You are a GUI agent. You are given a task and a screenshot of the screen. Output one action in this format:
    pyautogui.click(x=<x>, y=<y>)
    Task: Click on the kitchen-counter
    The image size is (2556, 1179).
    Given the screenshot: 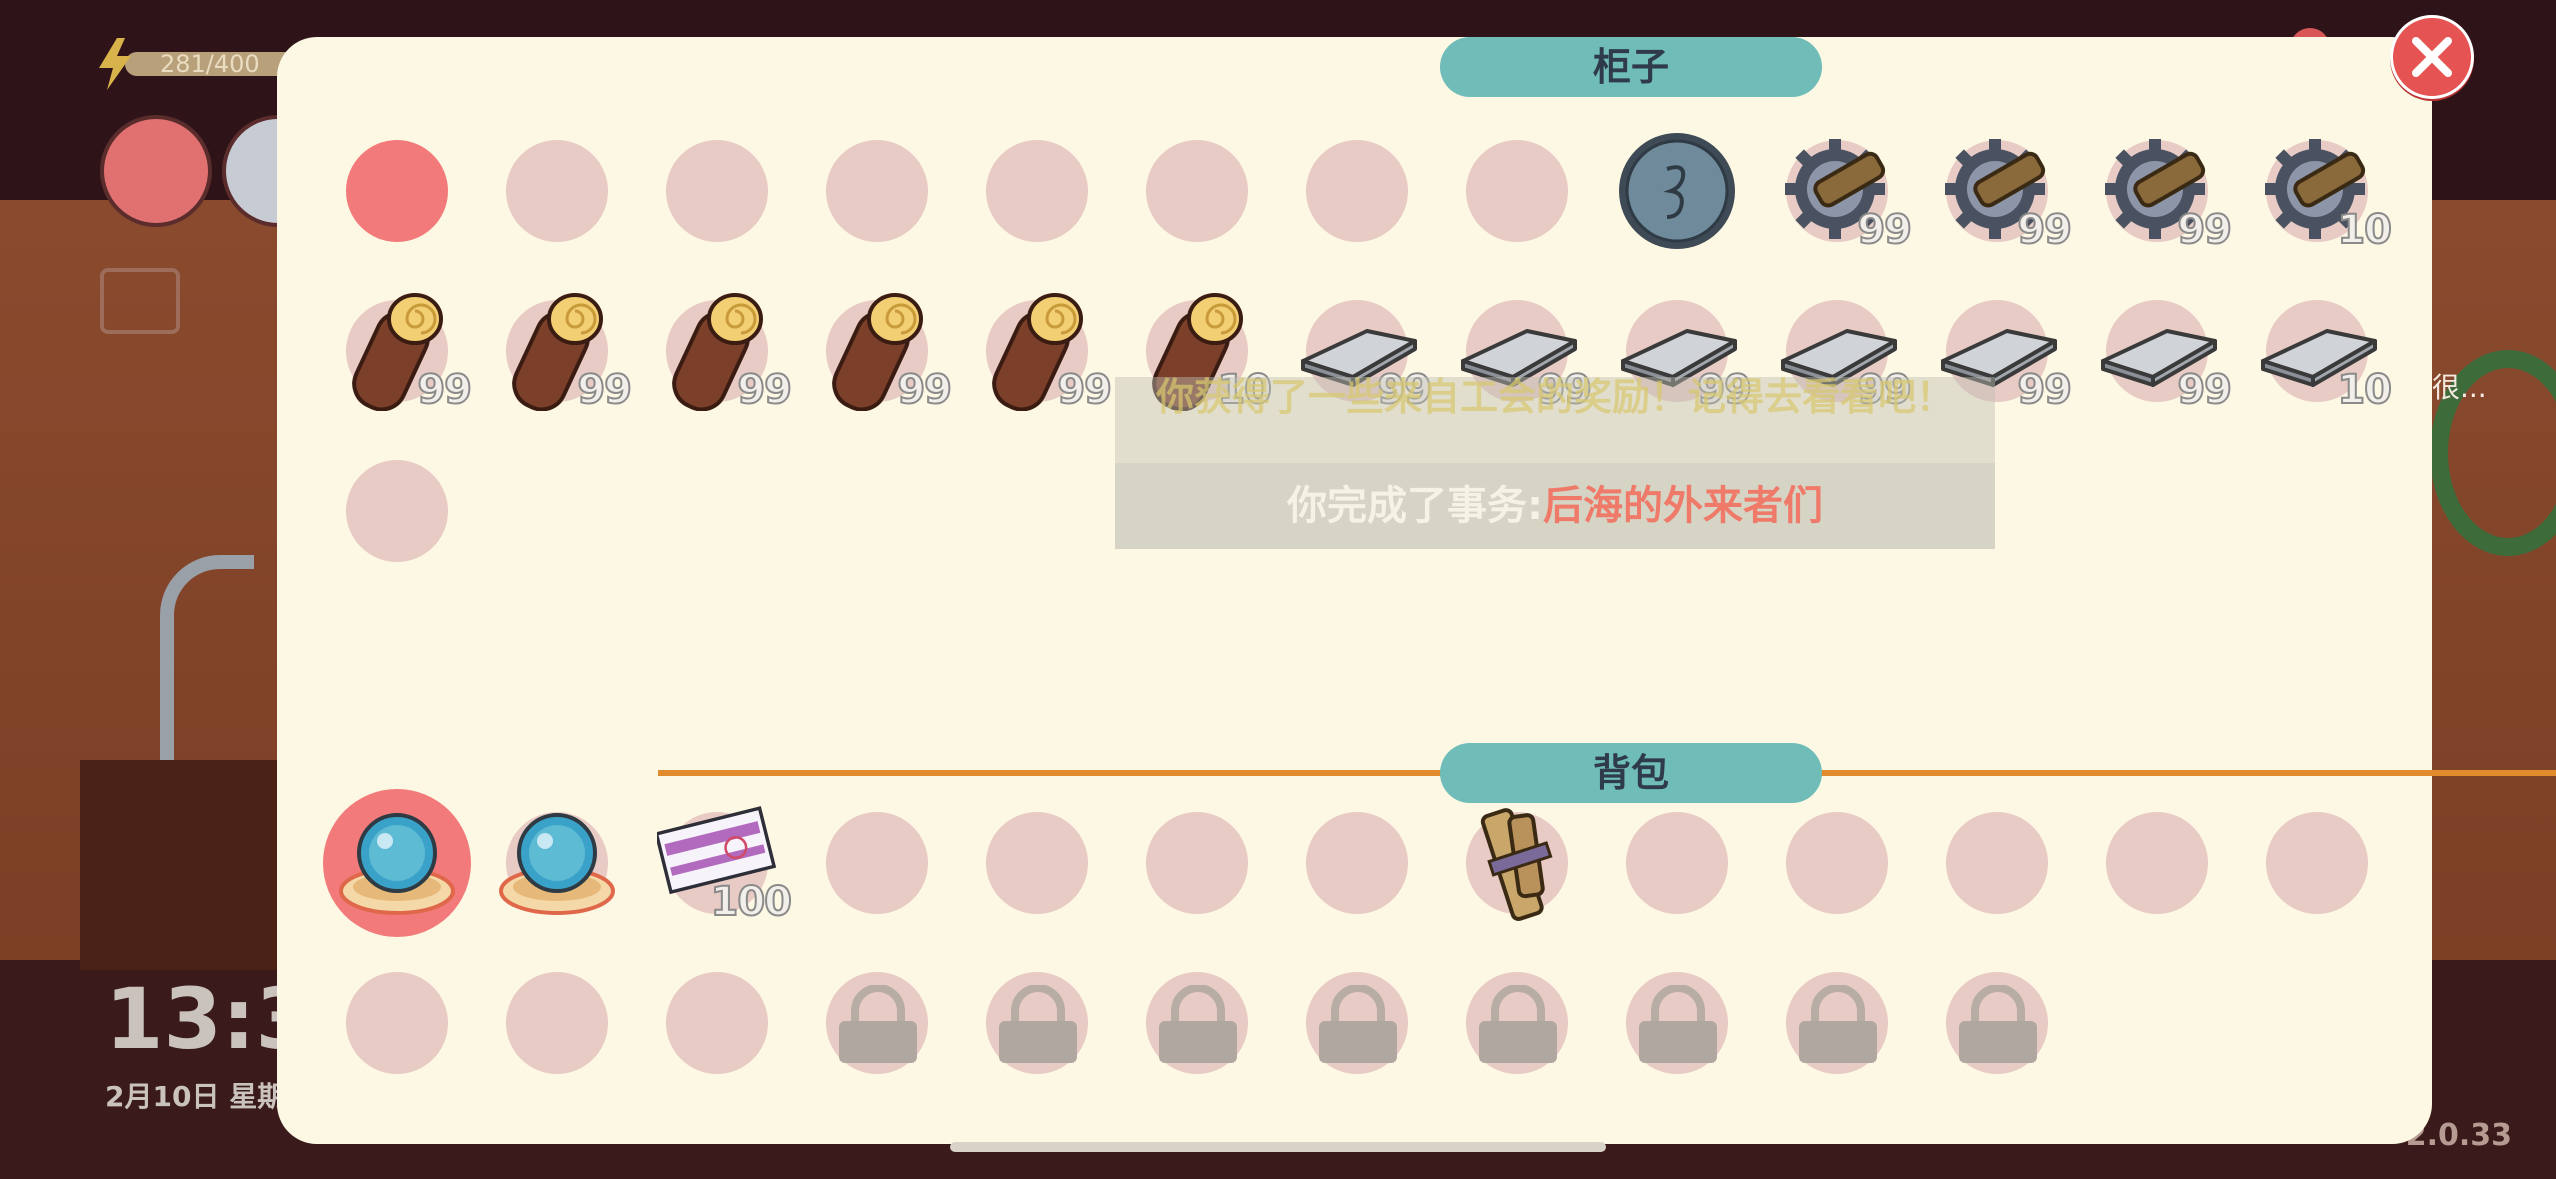 What is the action you would take?
    pyautogui.click(x=190, y=865)
    